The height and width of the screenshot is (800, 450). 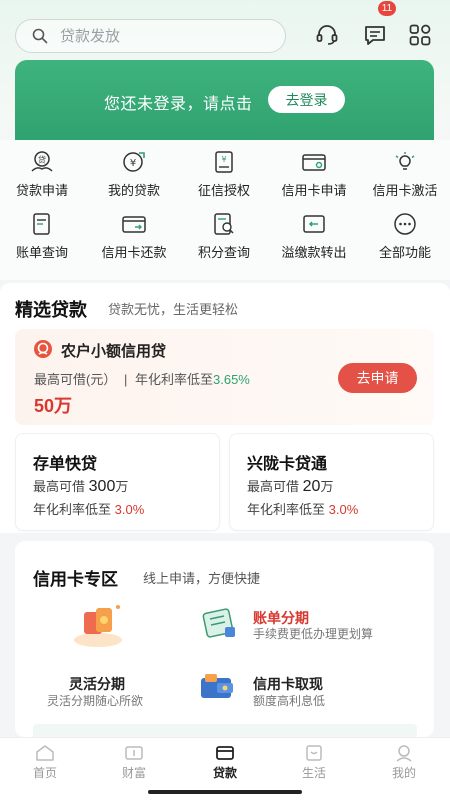 What do you see at coordinates (314, 162) in the screenshot?
I see `card-apply-icon` at bounding box center [314, 162].